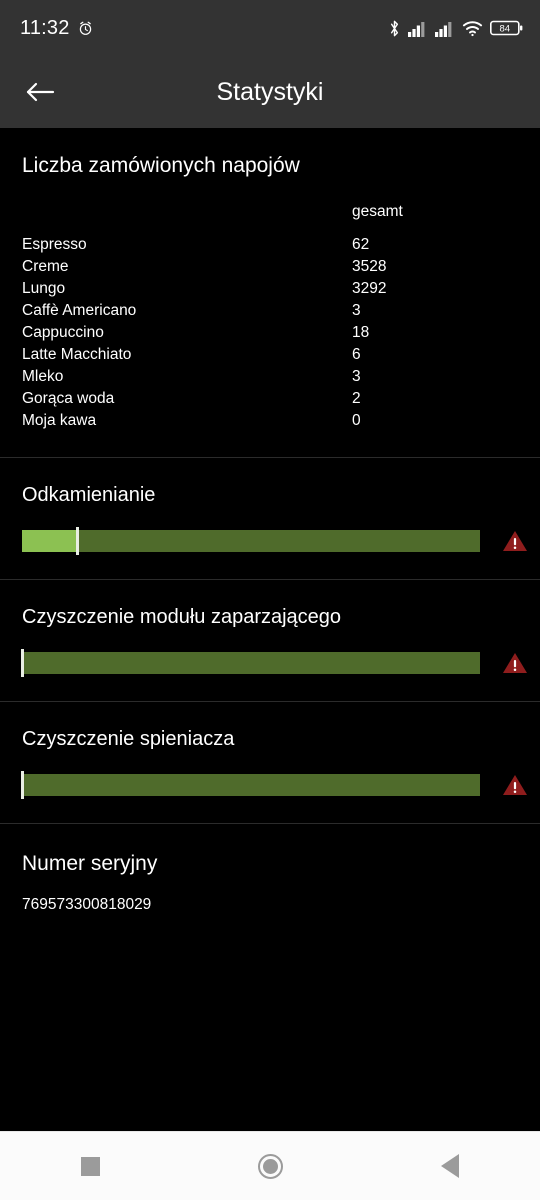 The image size is (540, 1200). What do you see at coordinates (394, 28) in the screenshot?
I see `bluetooth-icon` at bounding box center [394, 28].